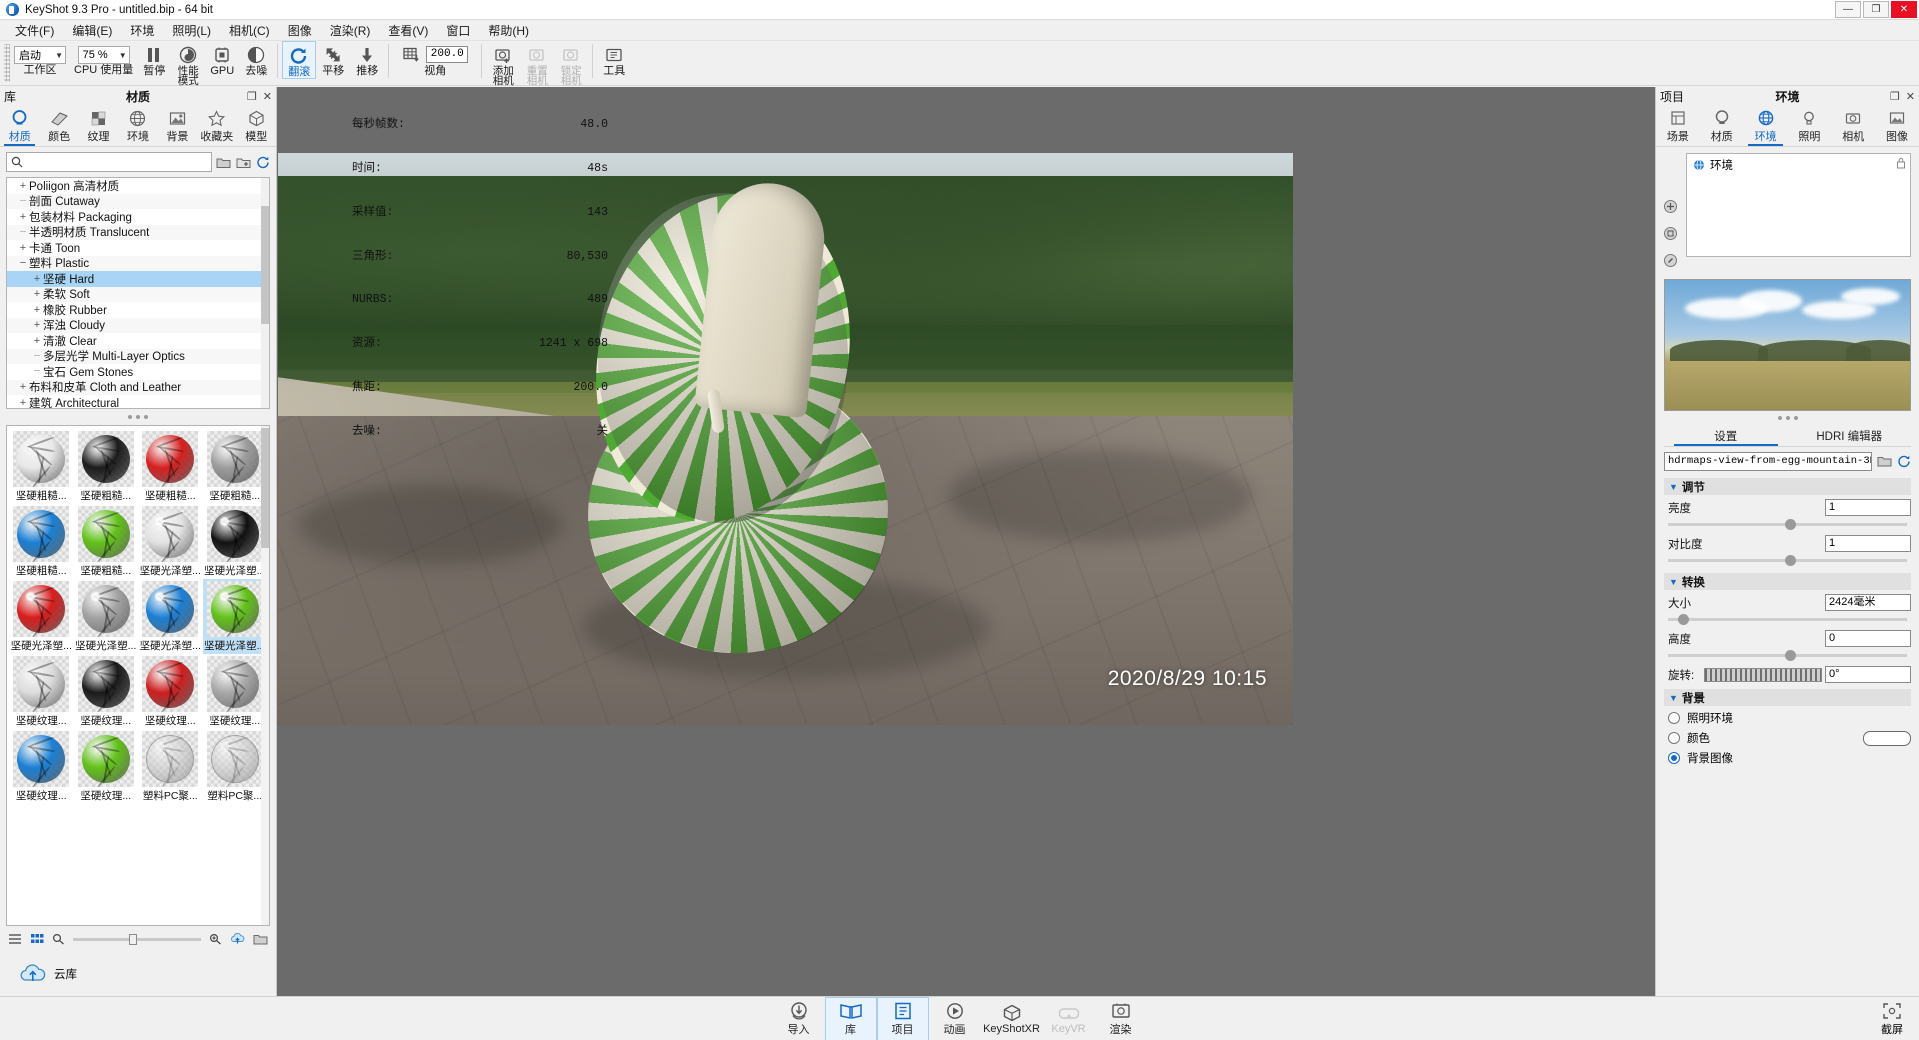 This screenshot has height=1040, width=1919. Describe the element at coordinates (109, 162) in the screenshot. I see `search-box` at that location.